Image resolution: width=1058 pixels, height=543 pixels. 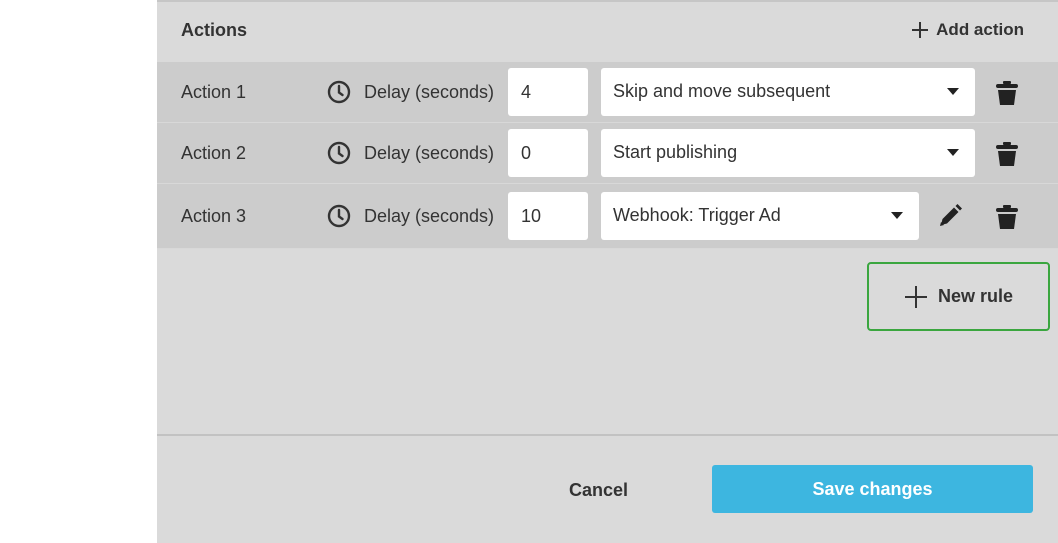 I want to click on new-rule-button: New rule, so click(x=958, y=296).